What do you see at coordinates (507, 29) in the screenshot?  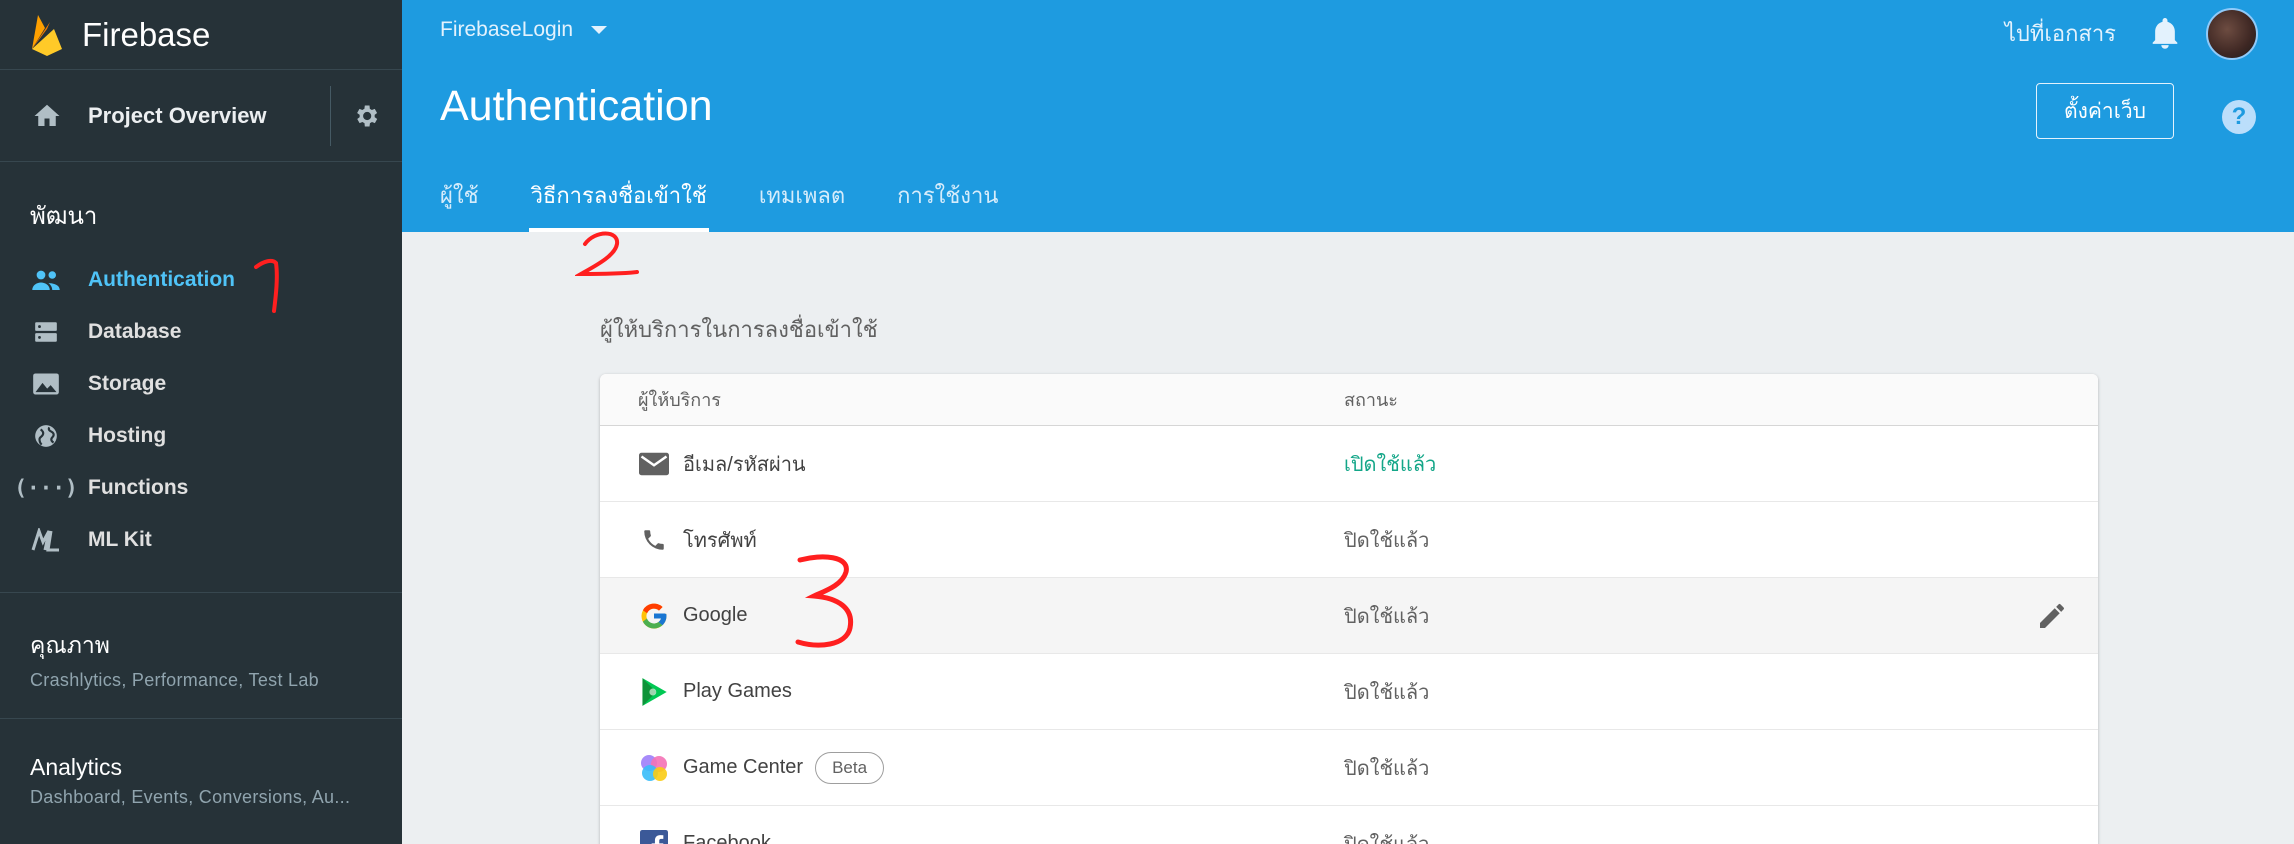 I see `project-name: FirebaseLogin` at bounding box center [507, 29].